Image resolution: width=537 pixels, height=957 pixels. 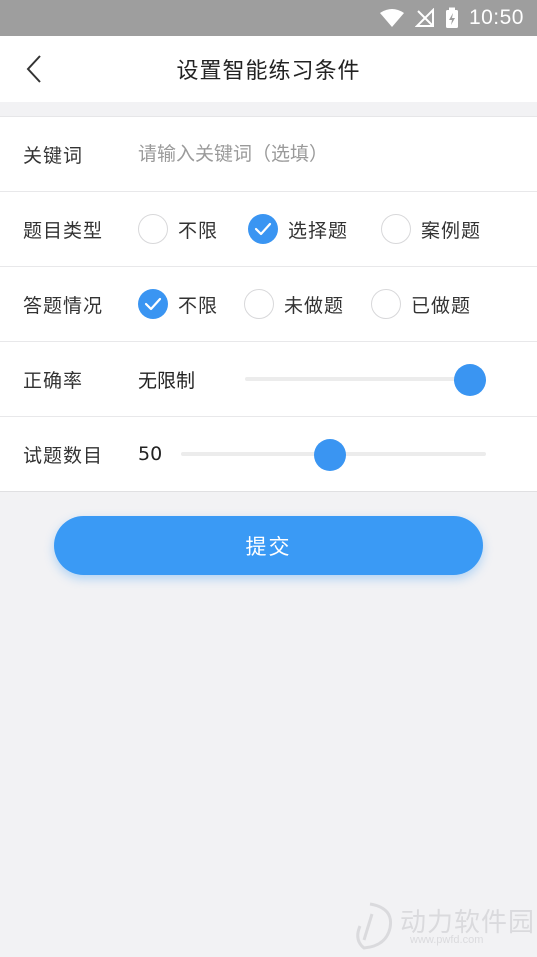 What do you see at coordinates (268, 18) in the screenshot?
I see `status-bar: 10:50` at bounding box center [268, 18].